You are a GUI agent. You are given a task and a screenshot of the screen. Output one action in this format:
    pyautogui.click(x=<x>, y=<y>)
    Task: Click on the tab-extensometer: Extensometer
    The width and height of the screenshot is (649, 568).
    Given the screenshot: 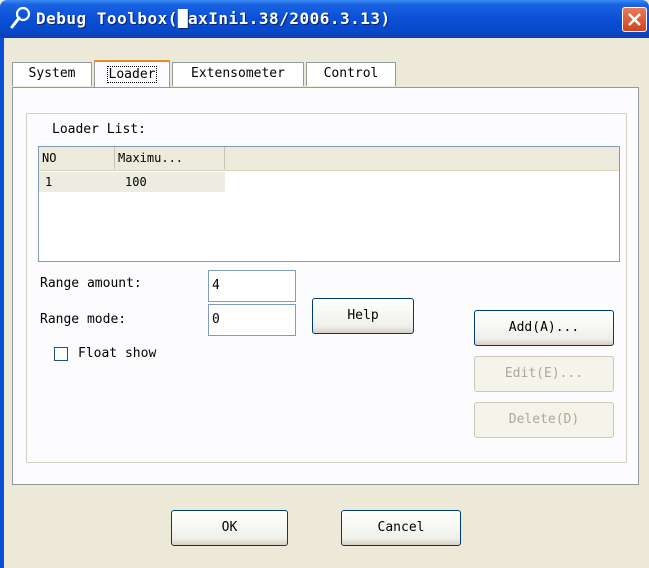 What is the action you would take?
    pyautogui.click(x=238, y=74)
    